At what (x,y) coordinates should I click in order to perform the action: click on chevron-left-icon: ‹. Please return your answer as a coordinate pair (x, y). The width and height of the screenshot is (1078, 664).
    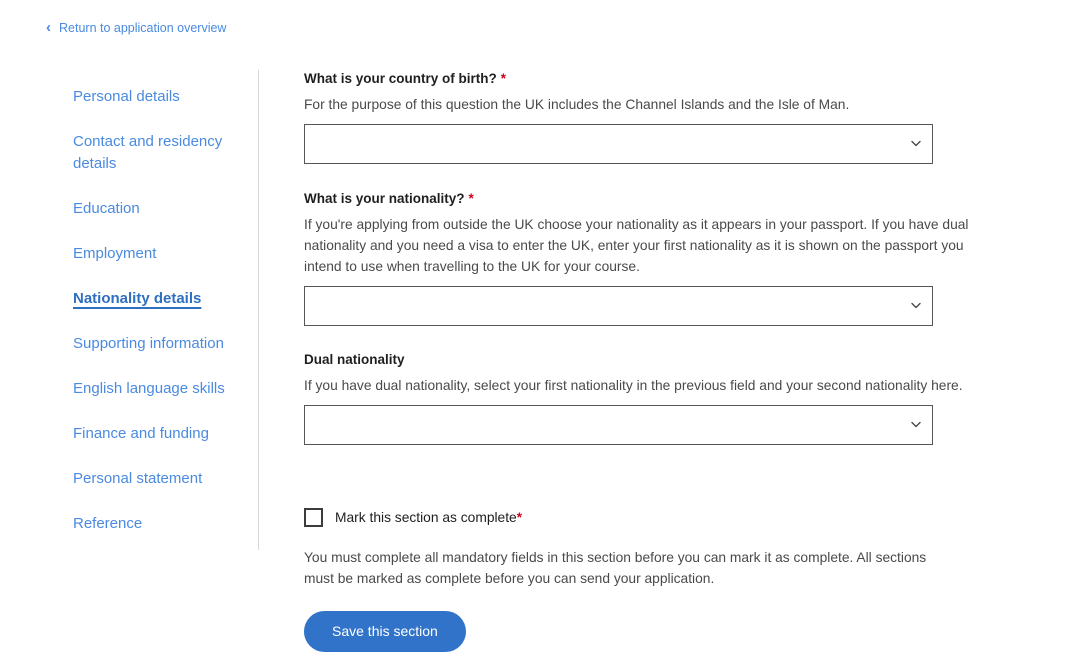
    Looking at the image, I should click on (48, 27).